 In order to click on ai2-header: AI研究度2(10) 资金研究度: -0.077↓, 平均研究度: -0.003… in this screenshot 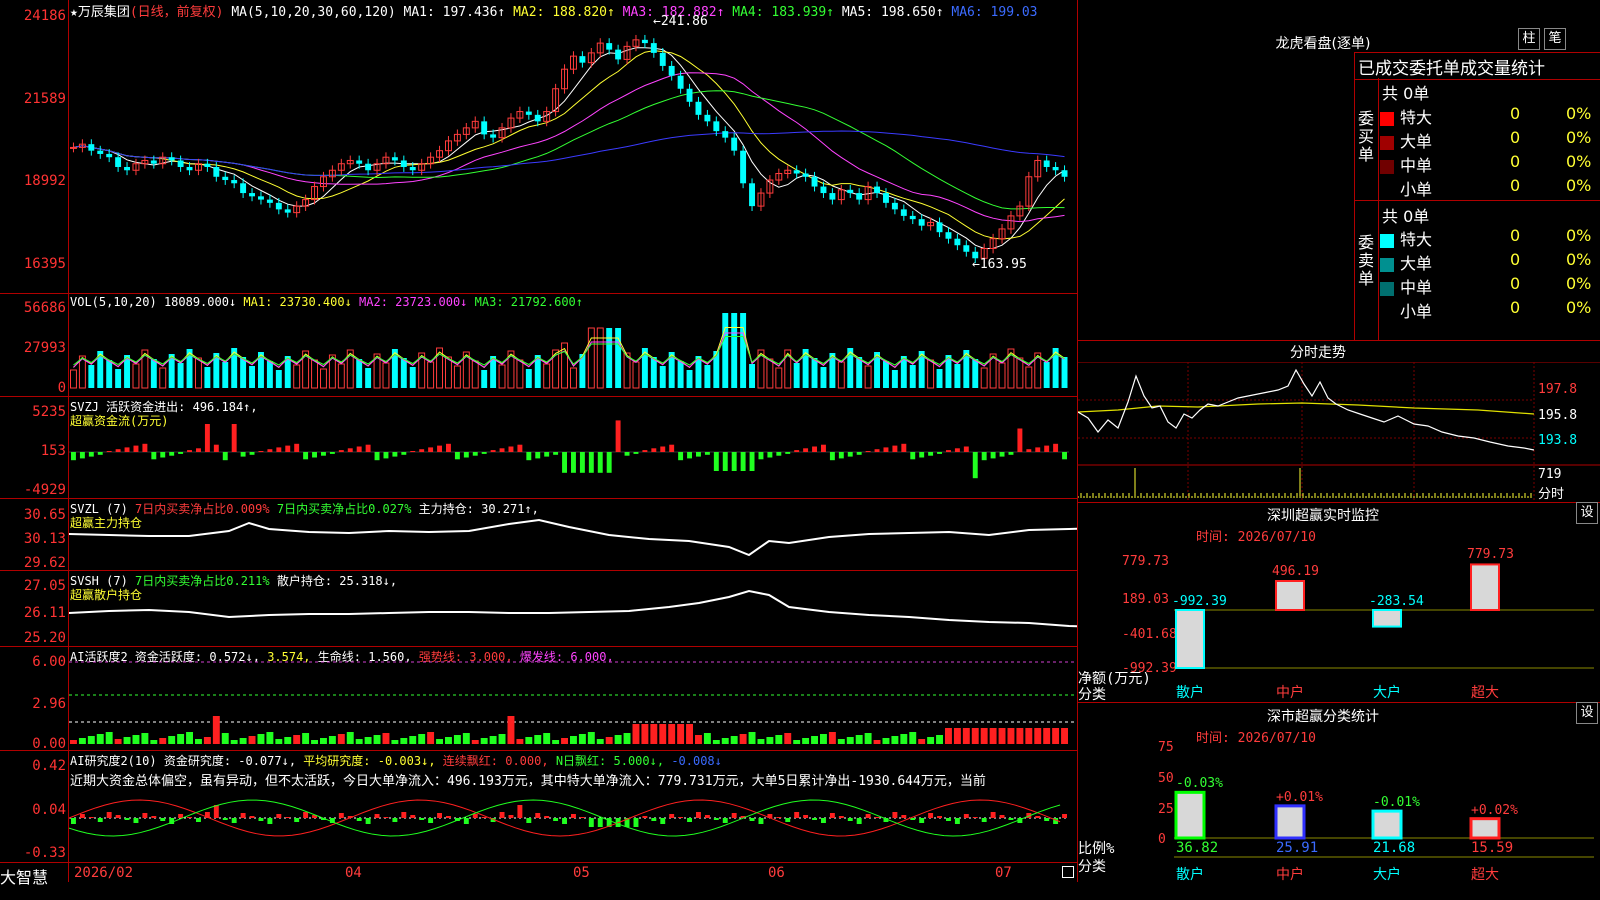, I will do `click(396, 760)`.